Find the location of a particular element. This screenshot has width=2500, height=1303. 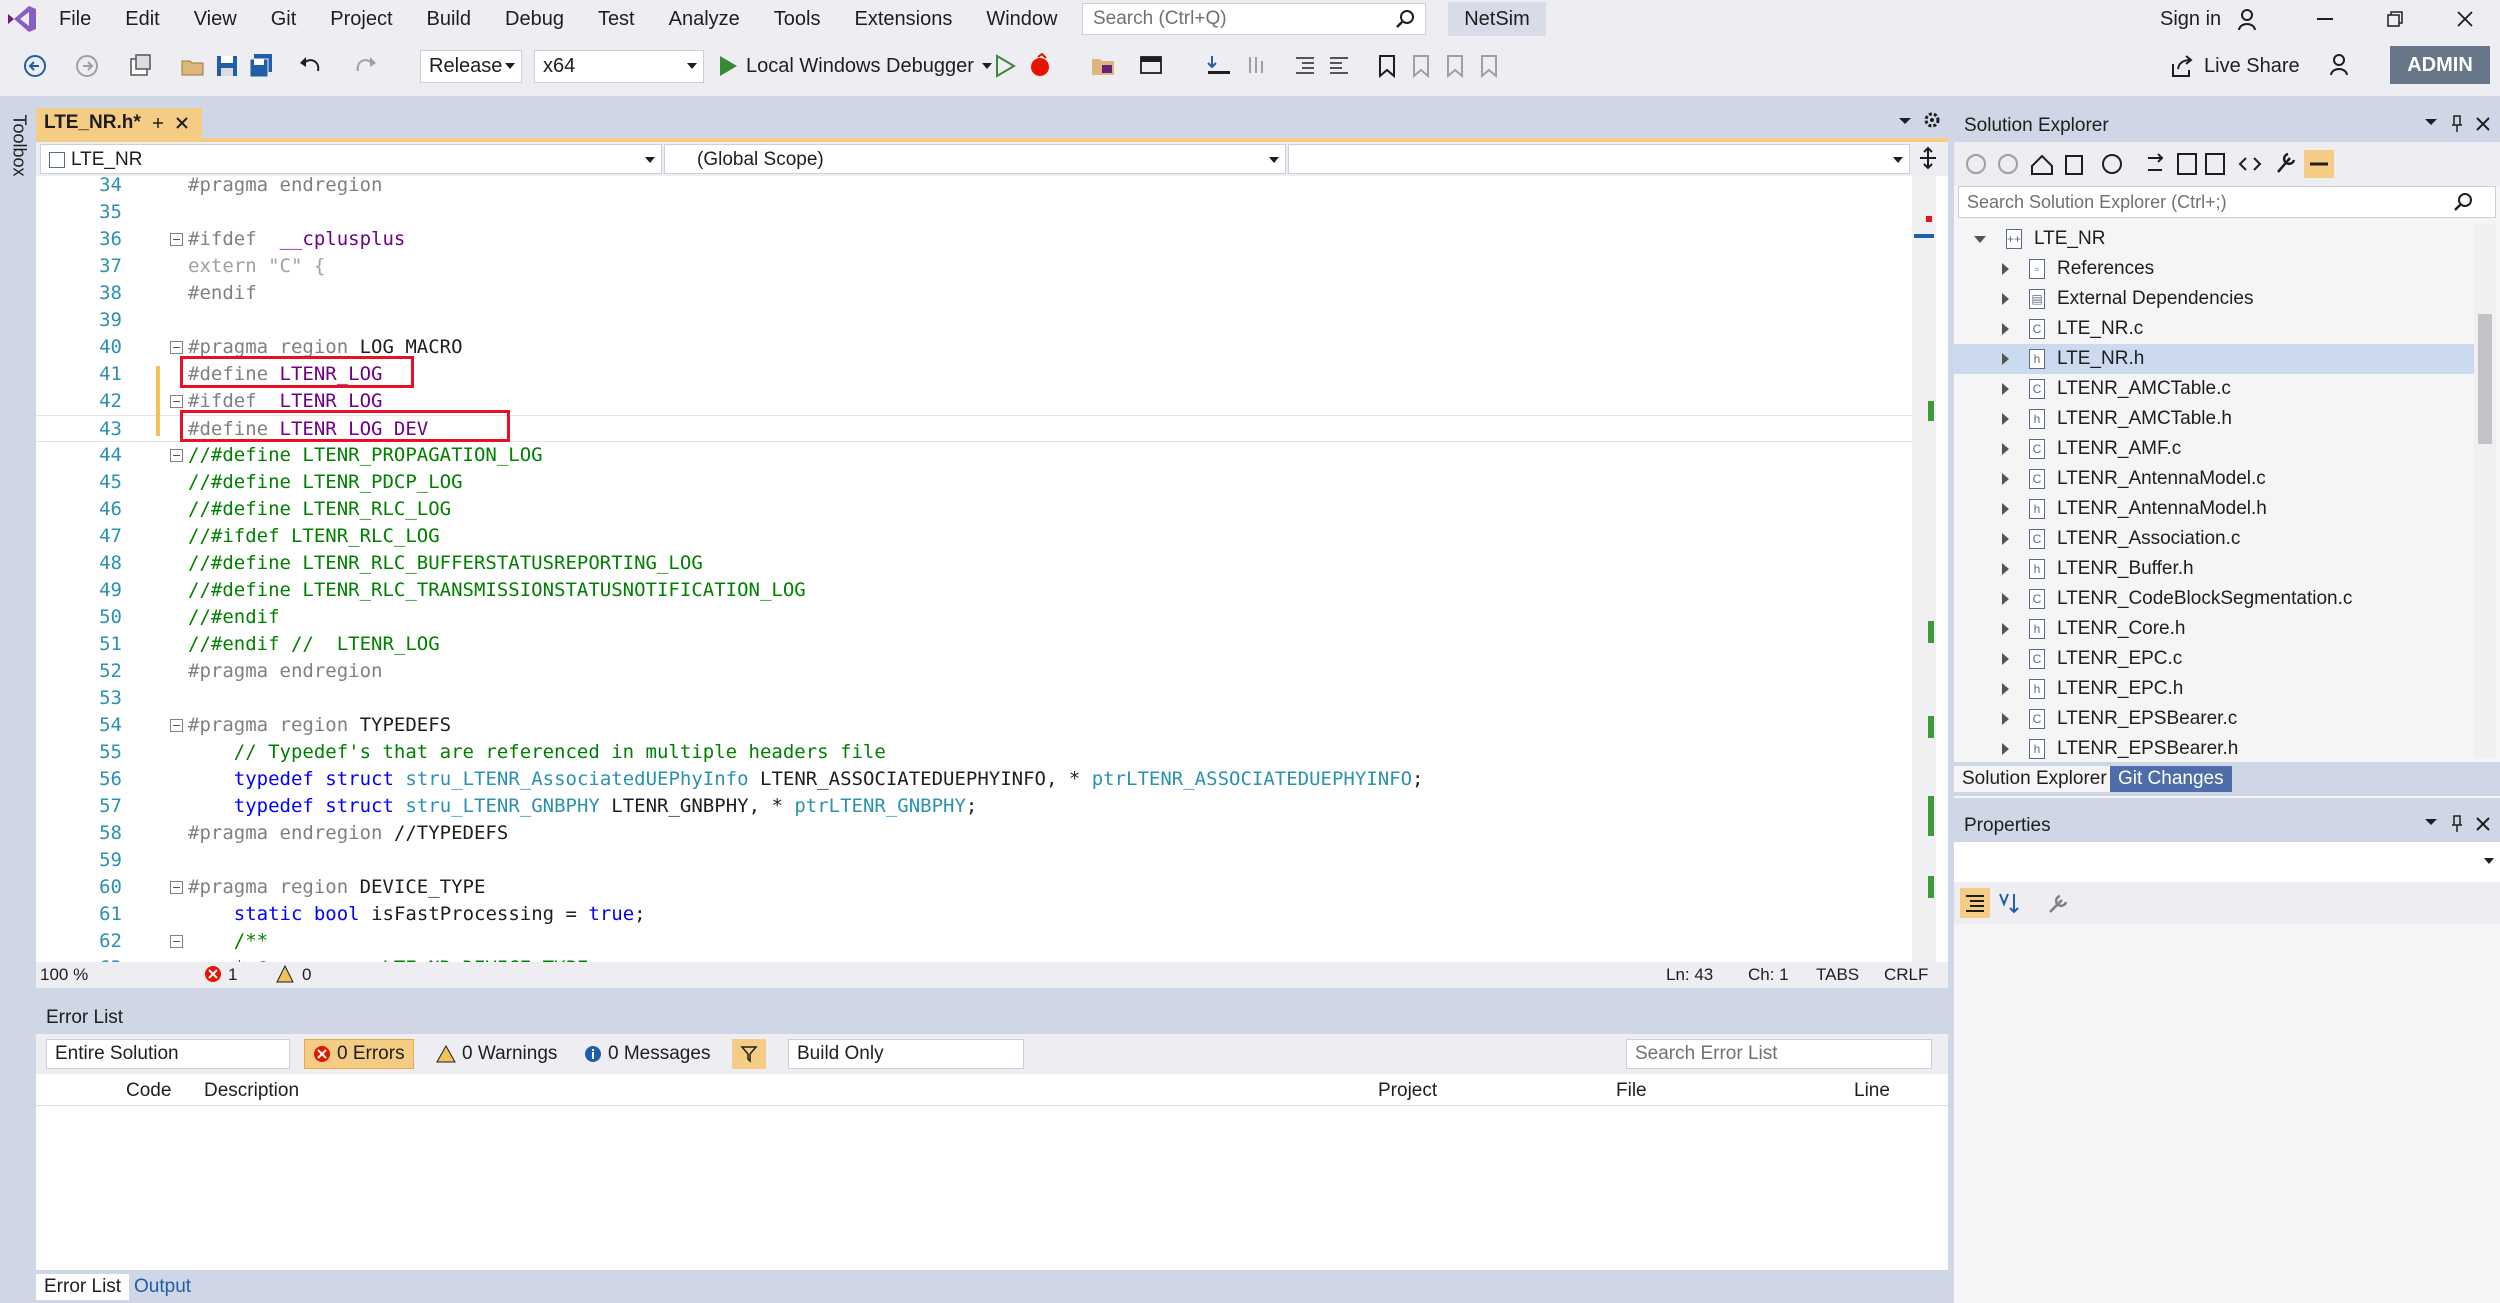

next-bookmark-icon is located at coordinates (1455, 66).